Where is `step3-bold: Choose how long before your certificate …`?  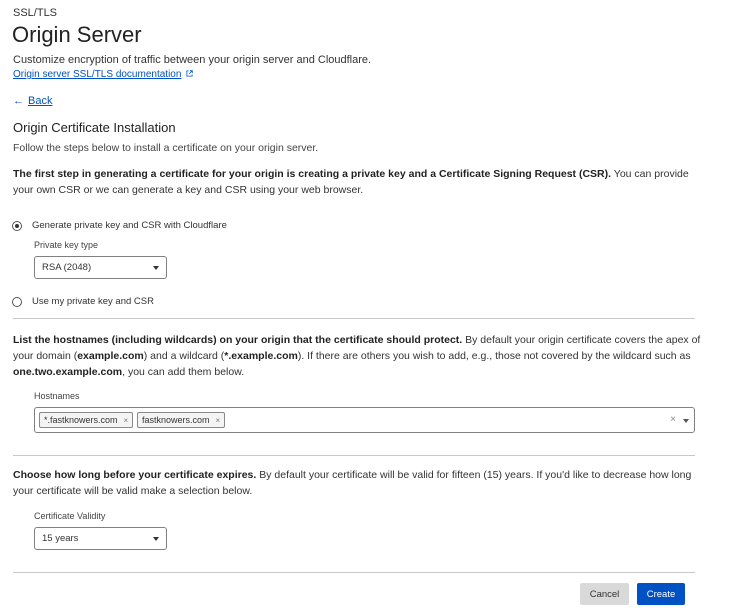 step3-bold: Choose how long before your certificate … is located at coordinates (135, 475).